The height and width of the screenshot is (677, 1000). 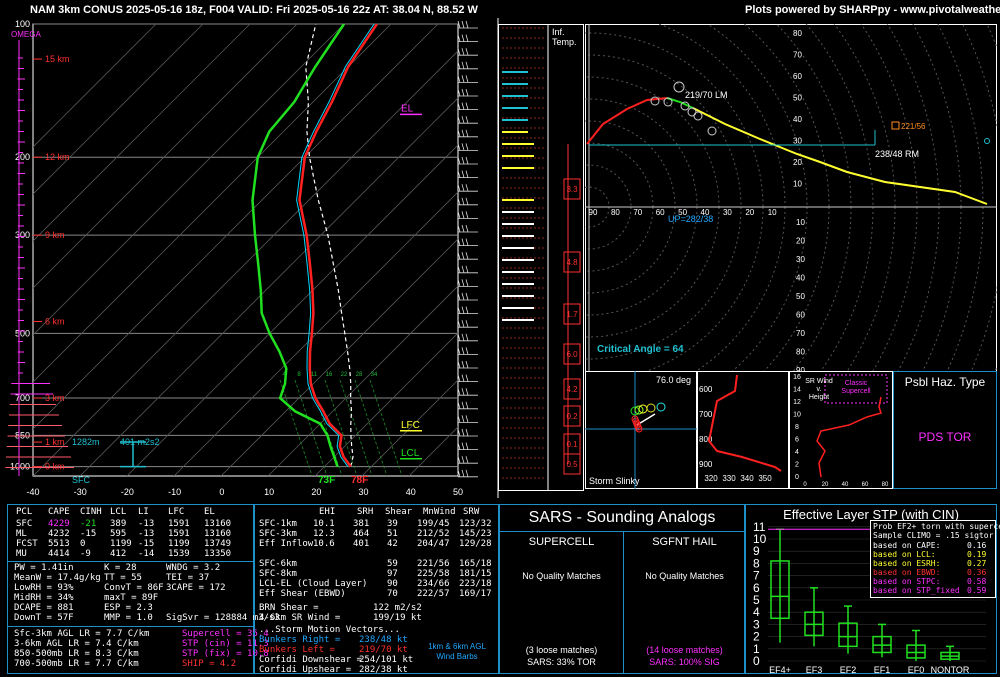 I want to click on stp-category: NONTOR, so click(x=950, y=669).